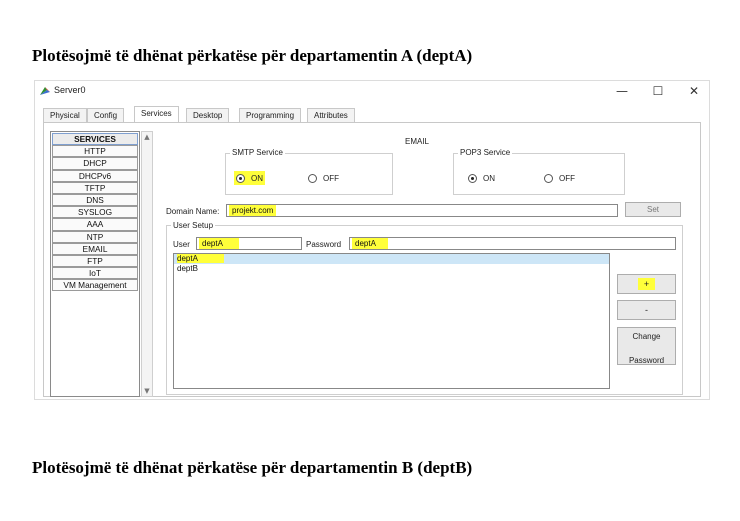 The height and width of the screenshot is (521, 740). I want to click on tab-physical: Physical, so click(65, 115).